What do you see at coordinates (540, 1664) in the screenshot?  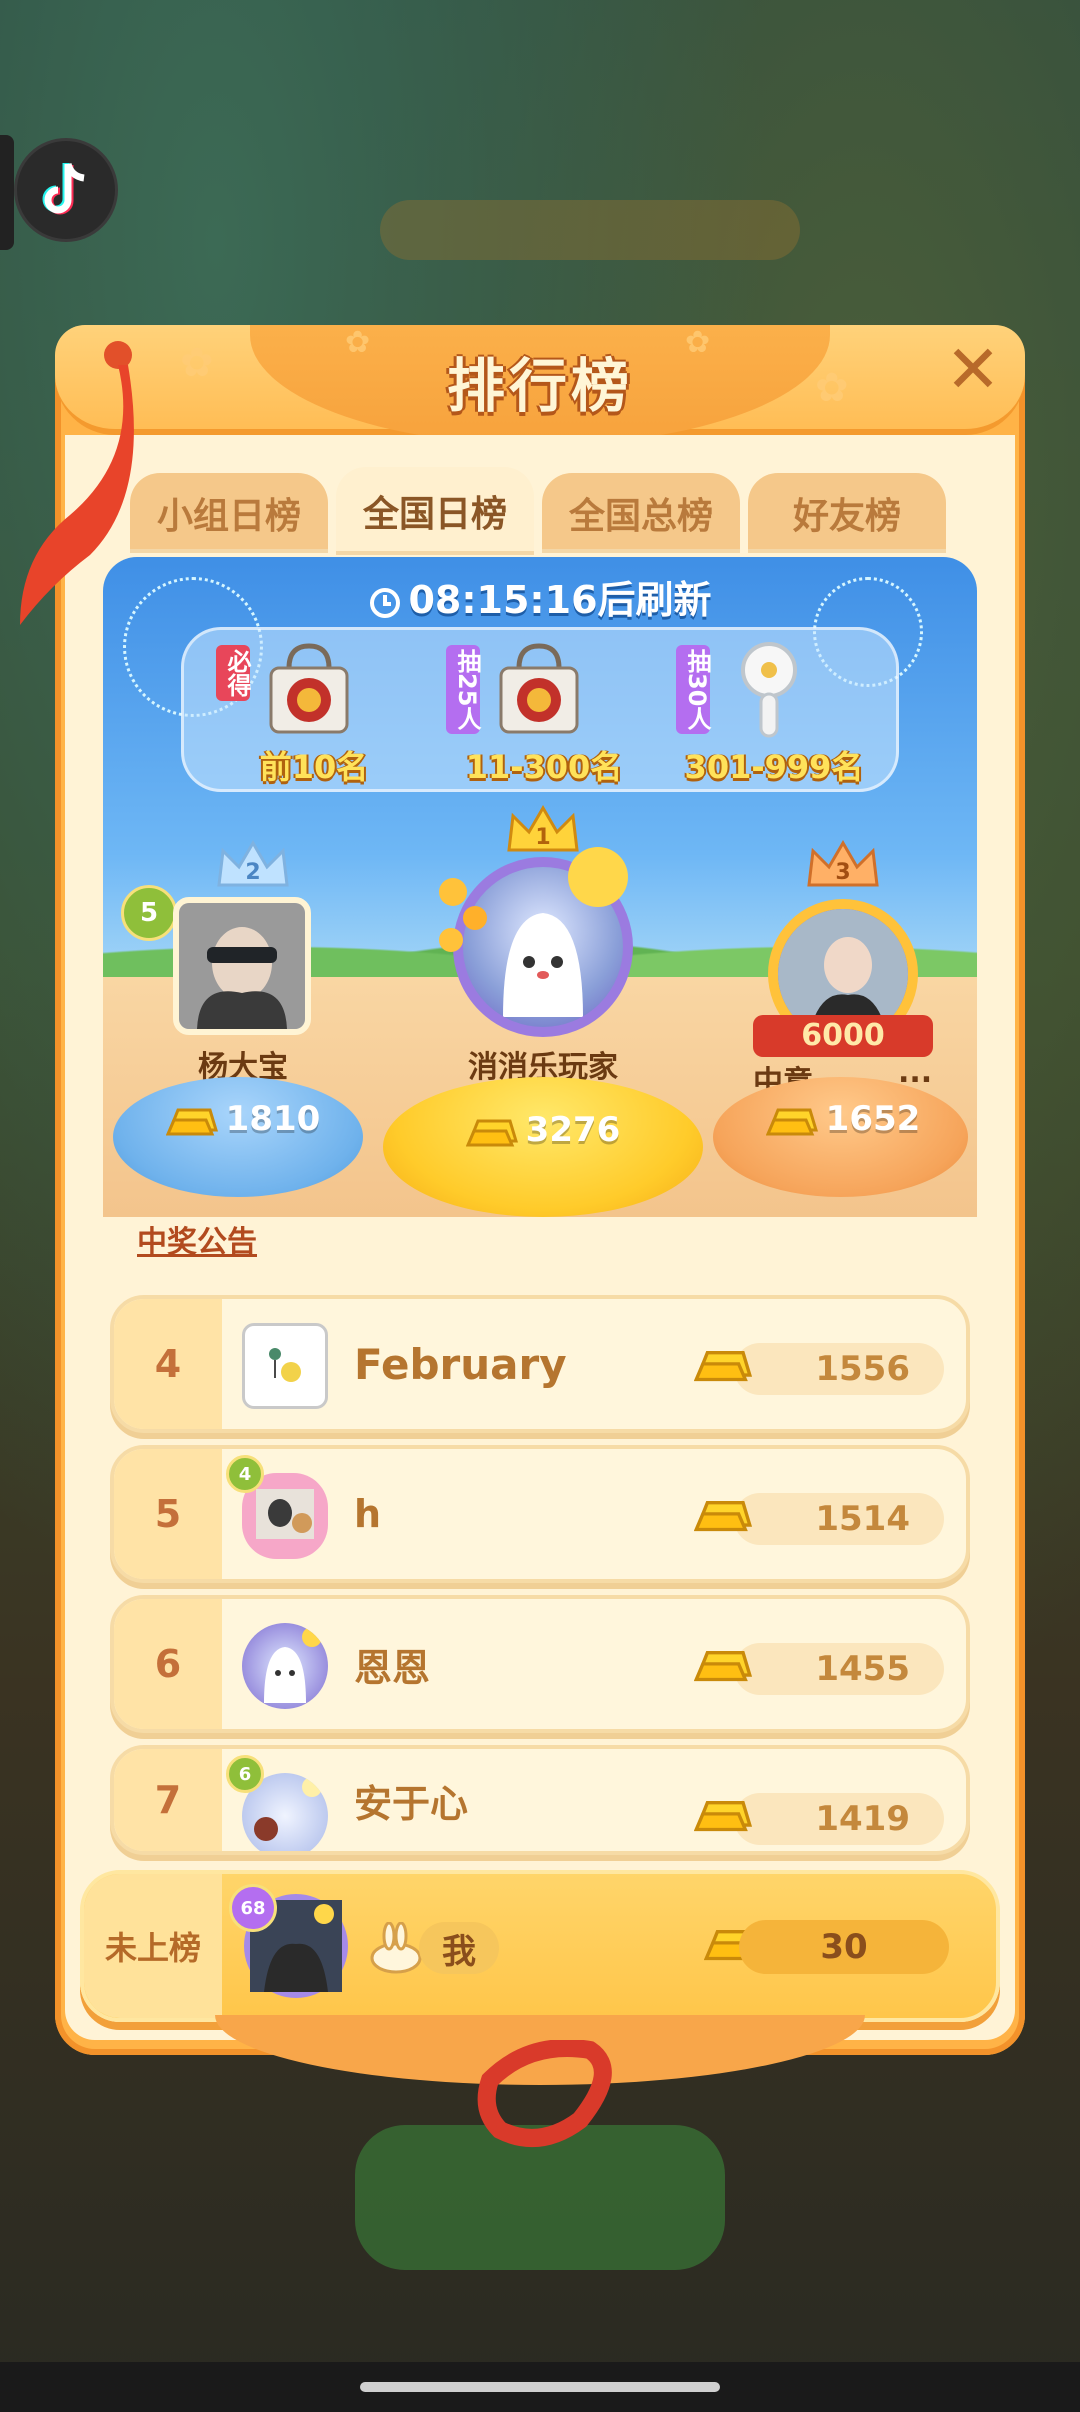 I see `table-row: 6 恩恩 1455` at bounding box center [540, 1664].